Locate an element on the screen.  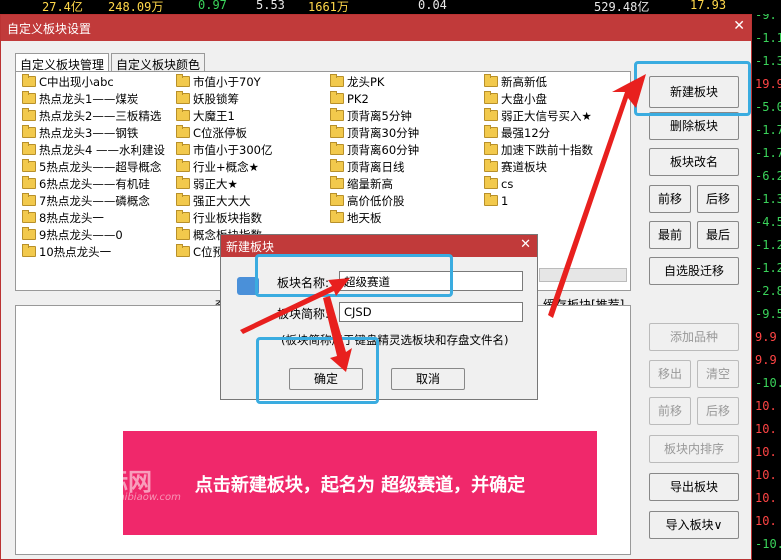
instruction-text: 点击新建板块，起名为 超级赛道，并确定 is located at coordinates (360, 485).